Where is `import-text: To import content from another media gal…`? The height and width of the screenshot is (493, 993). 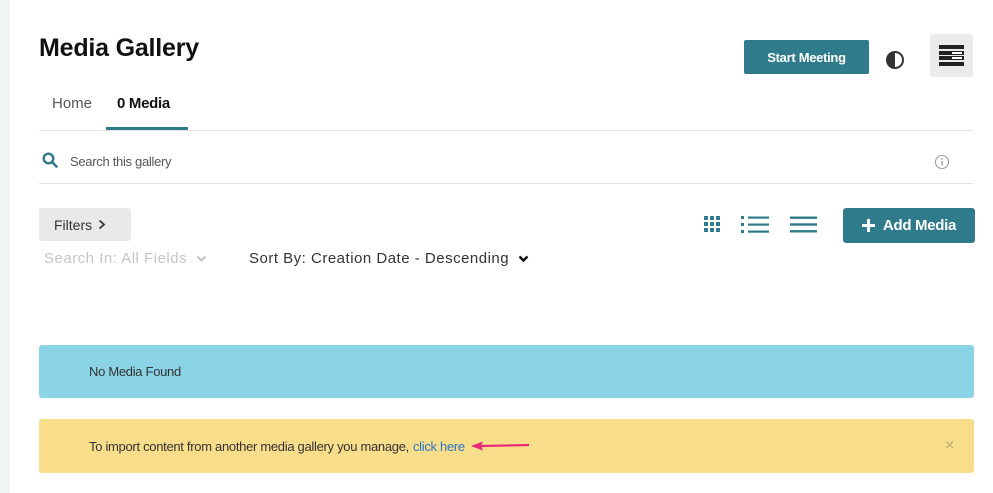
import-text: To import content from another media gal… is located at coordinates (249, 446).